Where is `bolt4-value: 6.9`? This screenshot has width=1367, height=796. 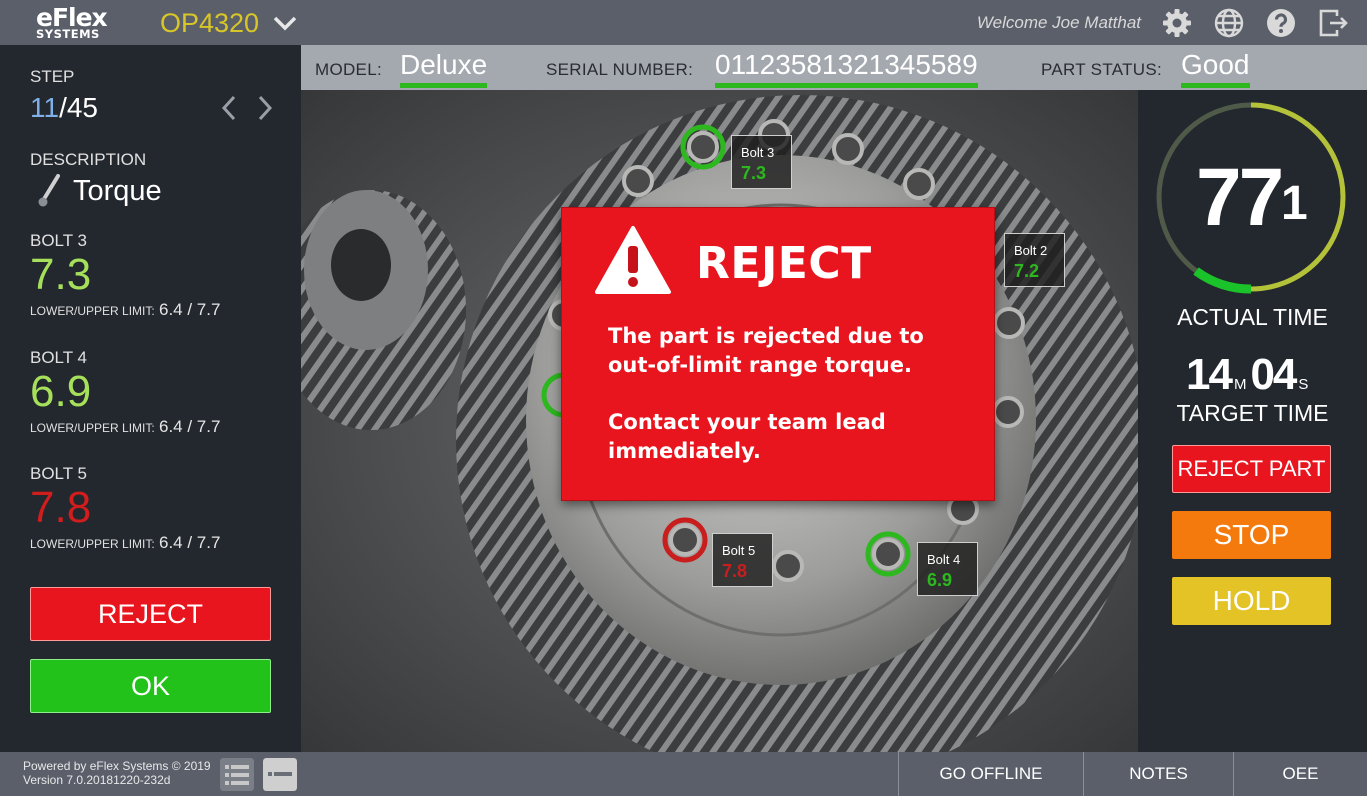
bolt4-value: 6.9 is located at coordinates (61, 391).